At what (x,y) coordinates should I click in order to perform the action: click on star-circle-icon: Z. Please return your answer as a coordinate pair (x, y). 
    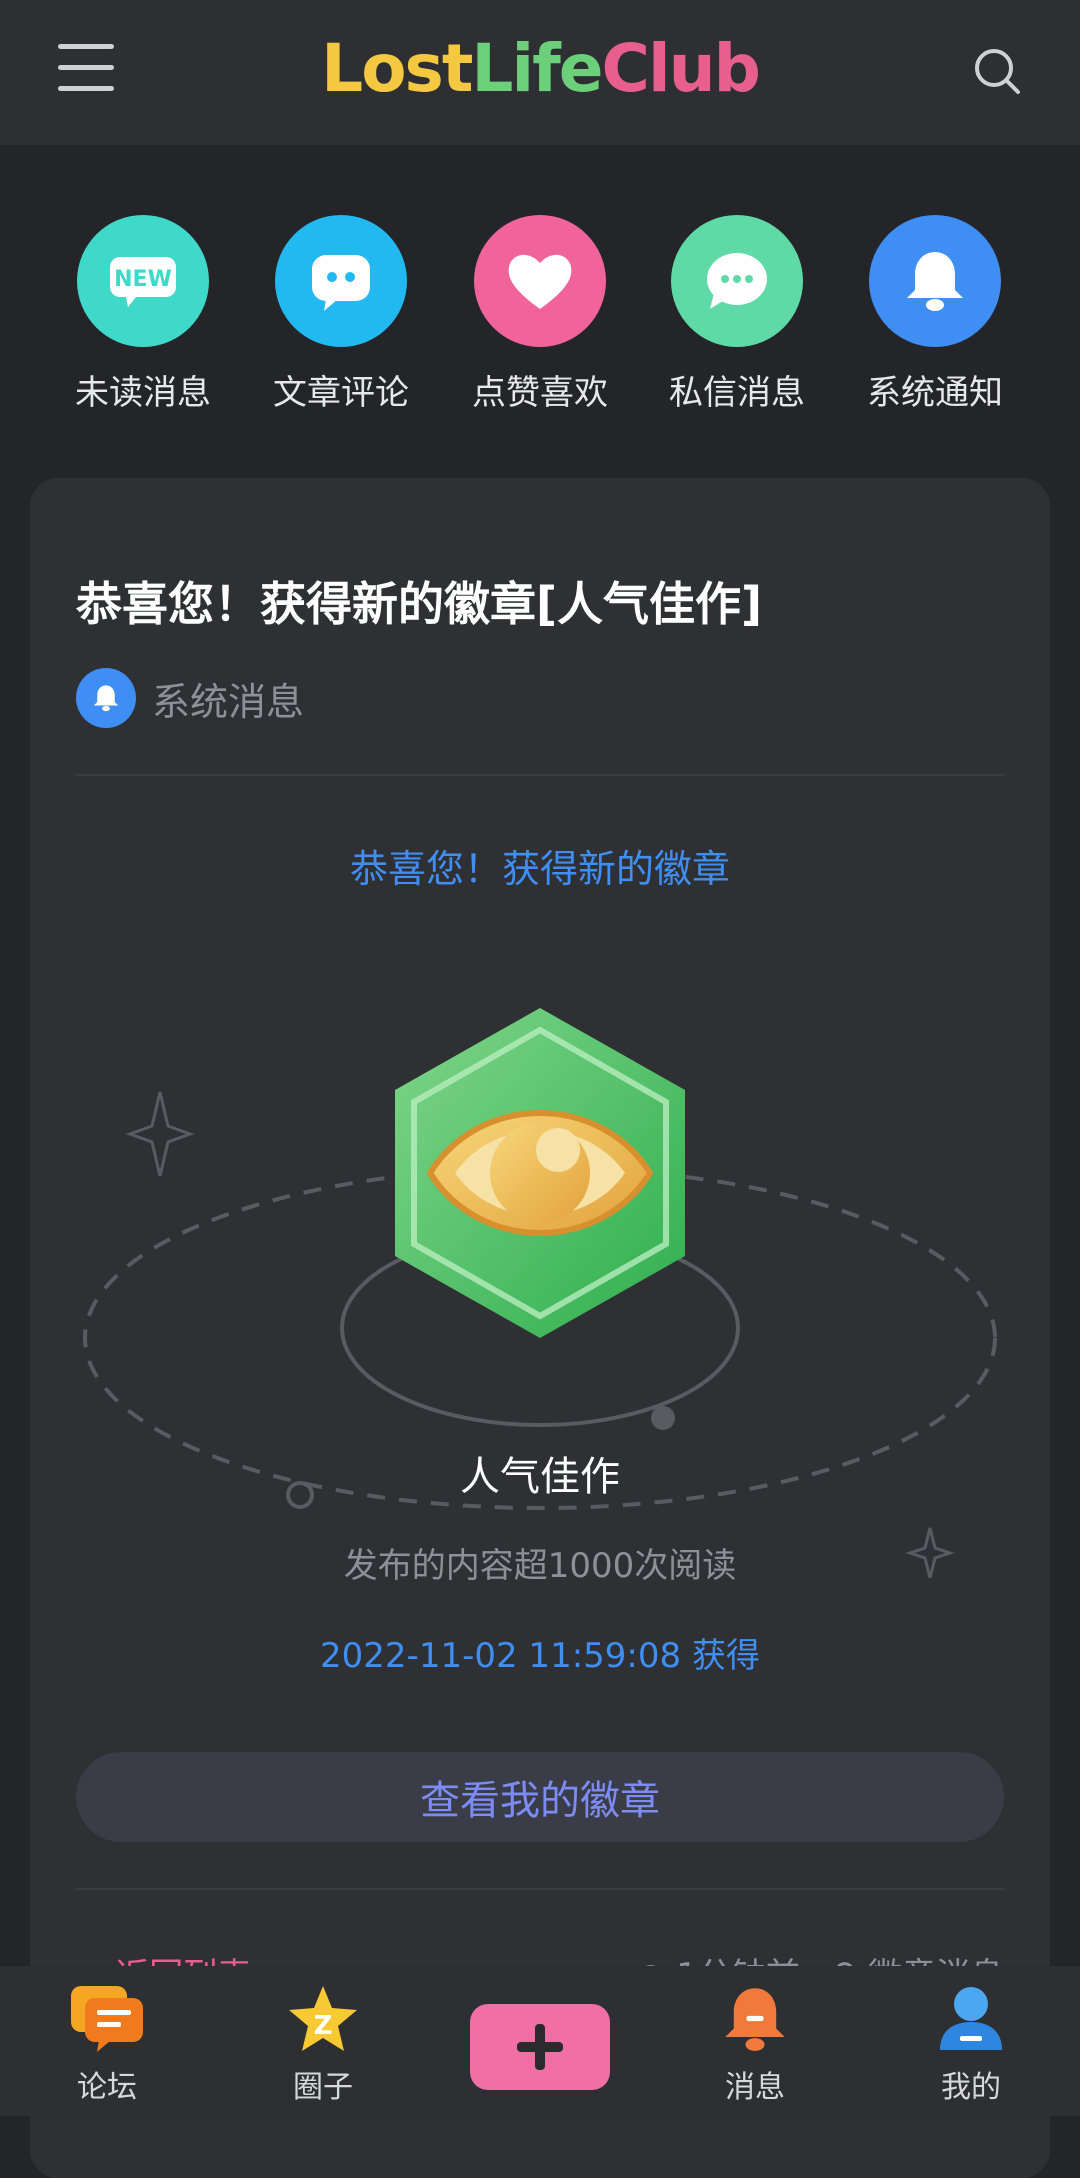
    Looking at the image, I should click on (323, 2019).